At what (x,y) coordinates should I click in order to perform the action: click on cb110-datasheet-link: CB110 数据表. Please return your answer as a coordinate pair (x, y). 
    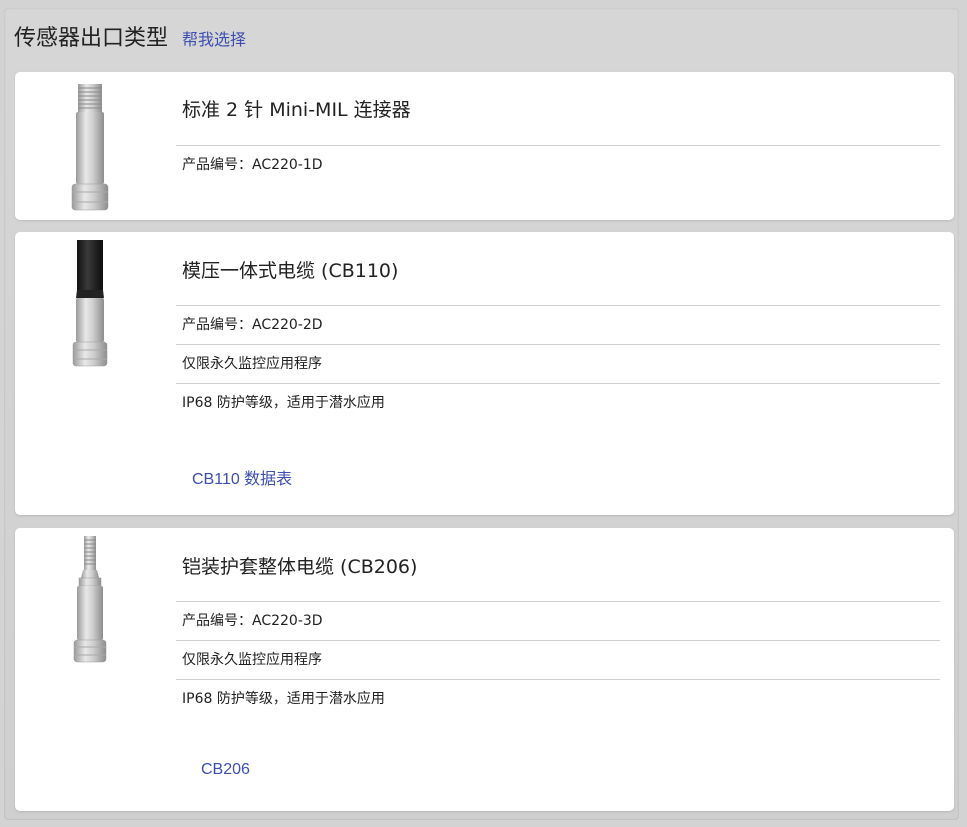
    Looking at the image, I should click on (242, 477).